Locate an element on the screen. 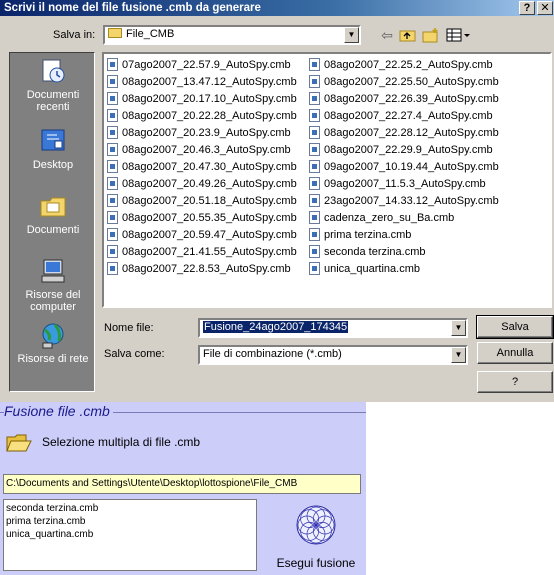 The width and height of the screenshot is (554, 575). network-globe-icon is located at coordinates (53, 335).